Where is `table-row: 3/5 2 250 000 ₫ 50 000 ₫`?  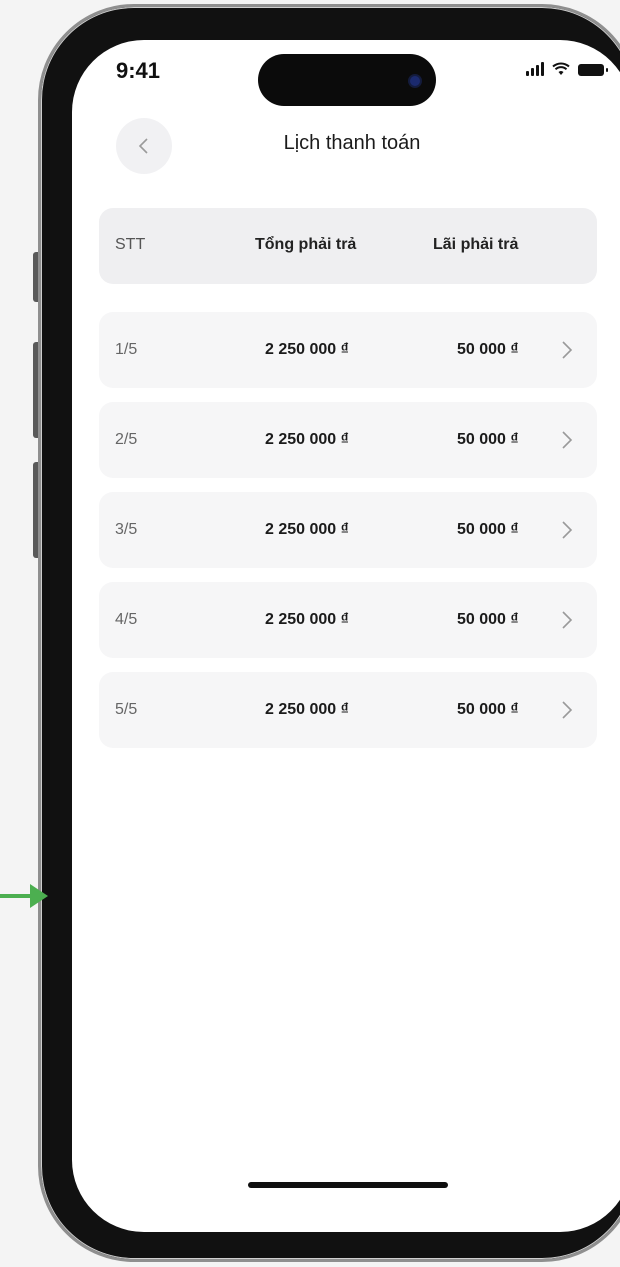 table-row: 3/5 2 250 000 ₫ 50 000 ₫ is located at coordinates (348, 530).